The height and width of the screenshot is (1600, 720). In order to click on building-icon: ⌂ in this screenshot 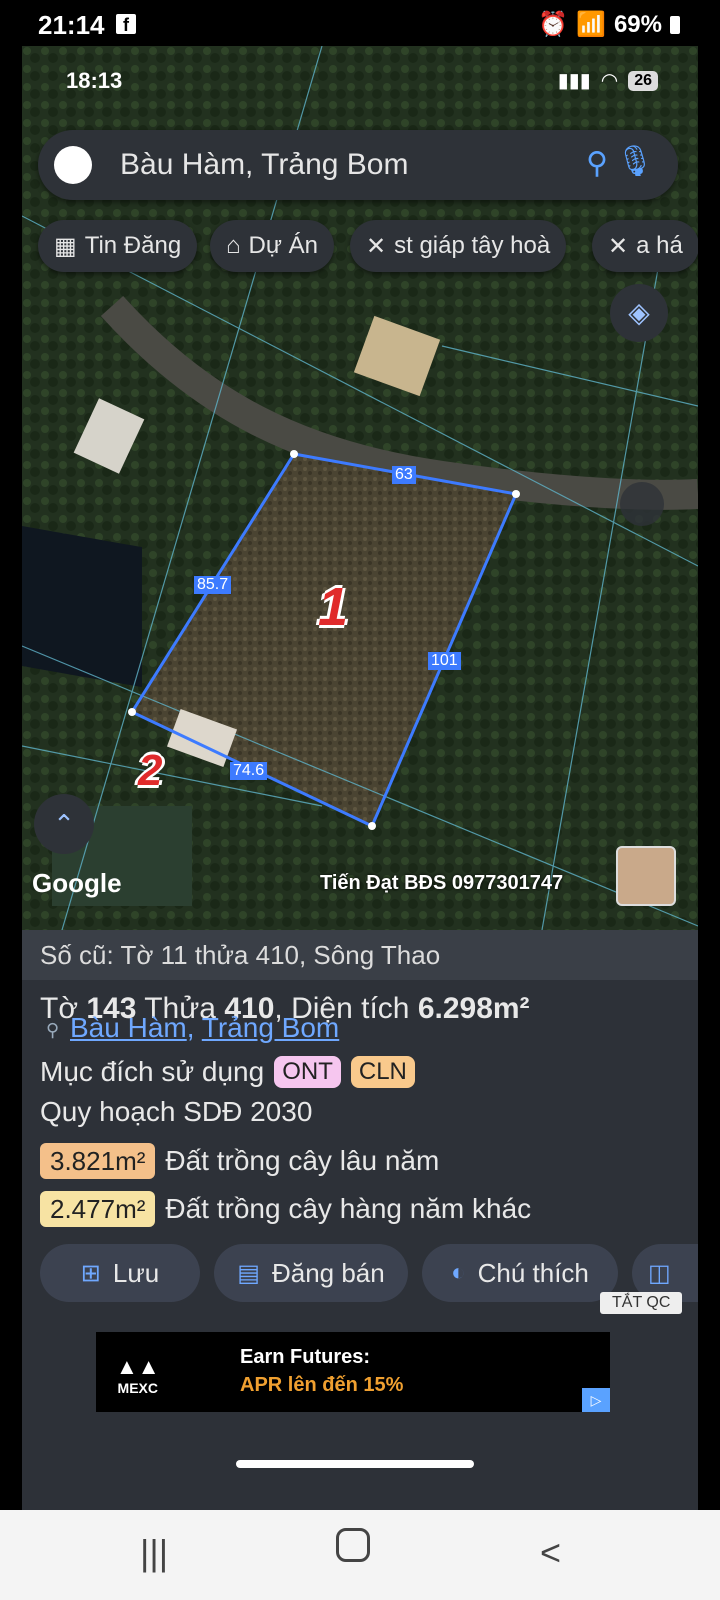, I will do `click(233, 245)`.